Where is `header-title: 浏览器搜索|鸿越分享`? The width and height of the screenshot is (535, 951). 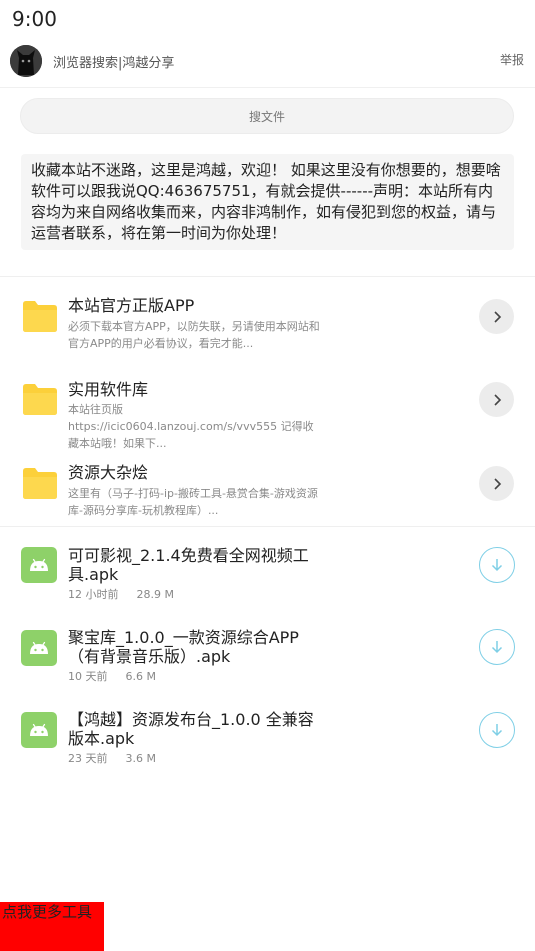
header-title: 浏览器搜索|鸿越分享 is located at coordinates (114, 63).